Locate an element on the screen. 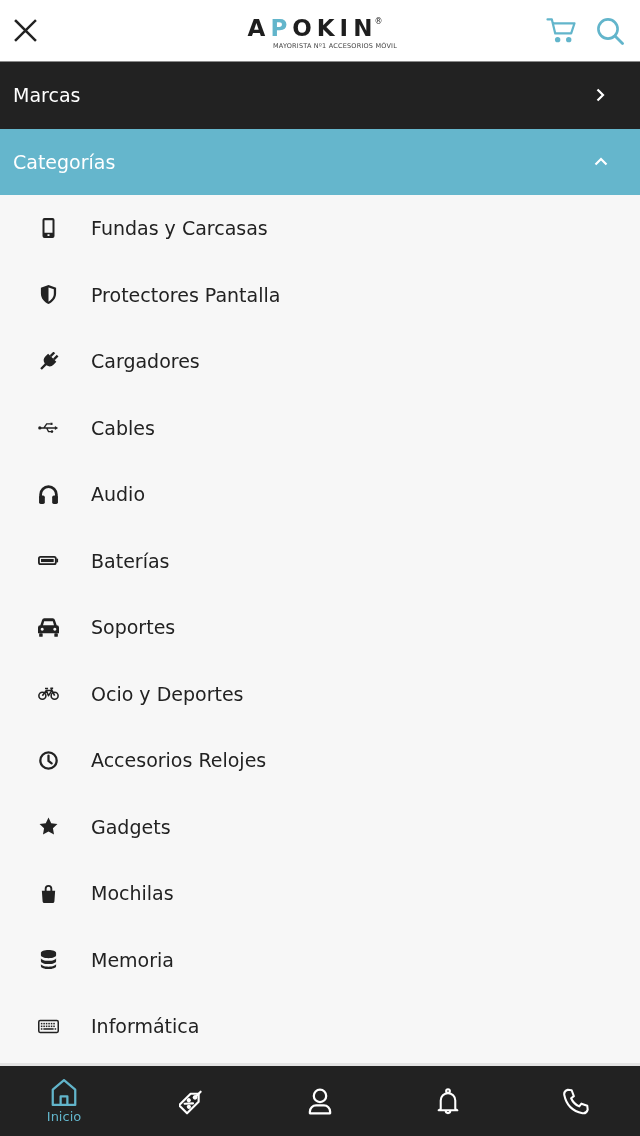 This screenshot has height=1136, width=640. category-item: Soportes is located at coordinates (133, 627).